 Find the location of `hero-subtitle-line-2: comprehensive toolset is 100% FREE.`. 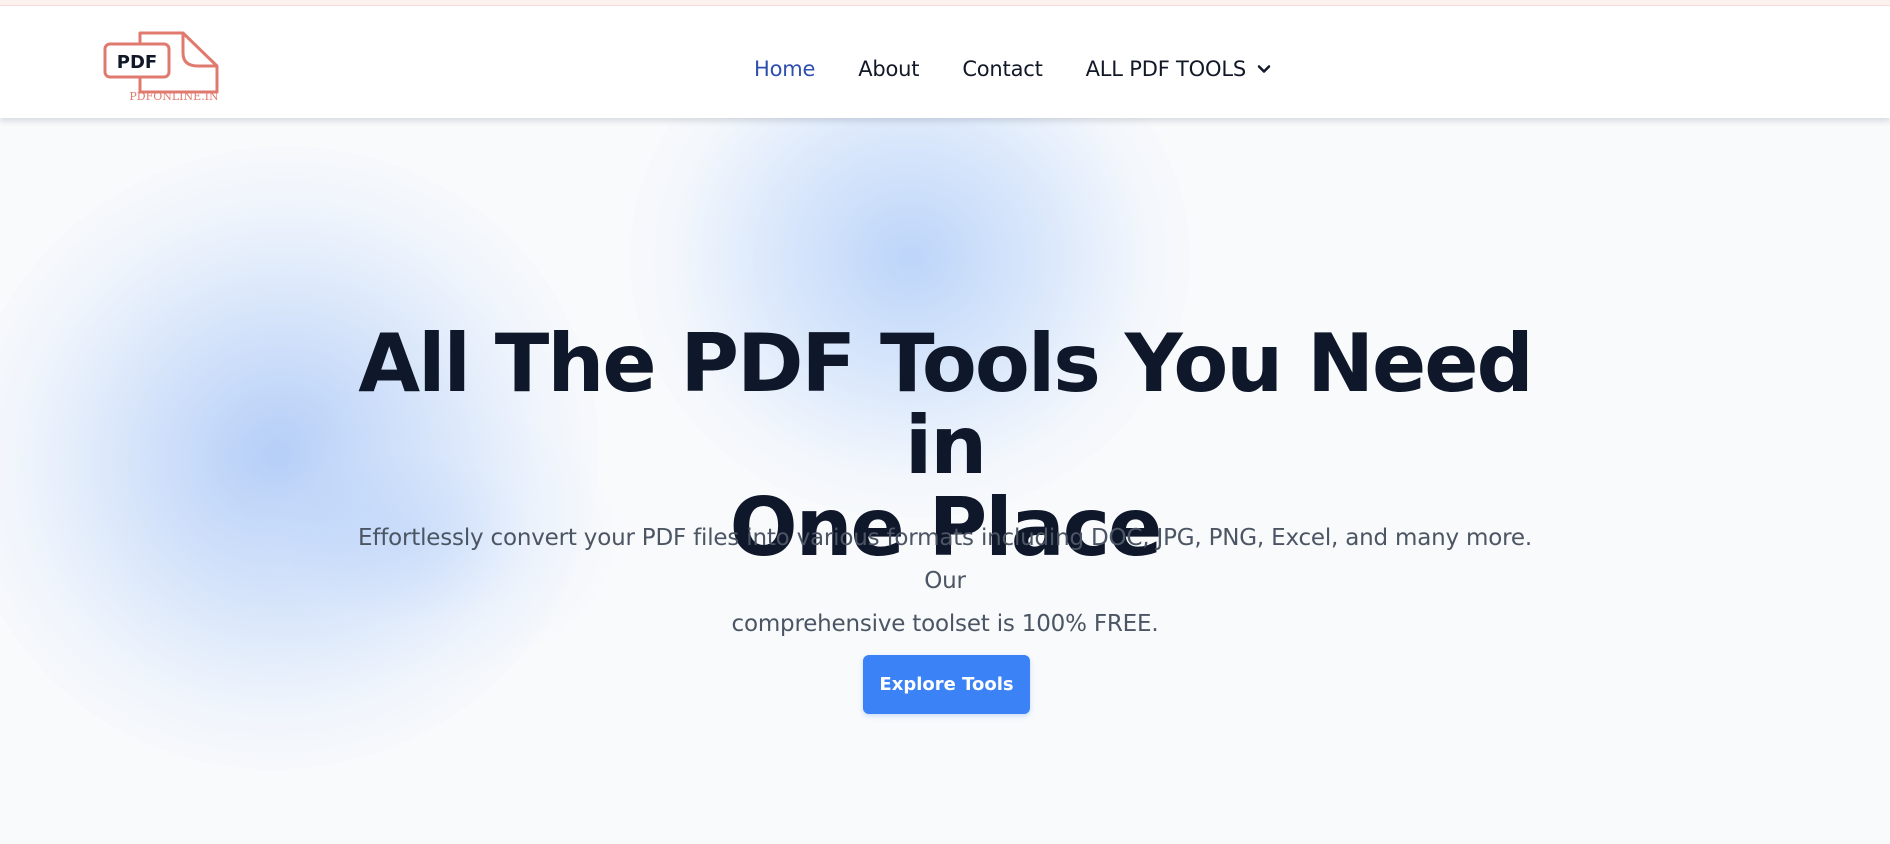

hero-subtitle-line-2: comprehensive toolset is 100% FREE. is located at coordinates (945, 624).